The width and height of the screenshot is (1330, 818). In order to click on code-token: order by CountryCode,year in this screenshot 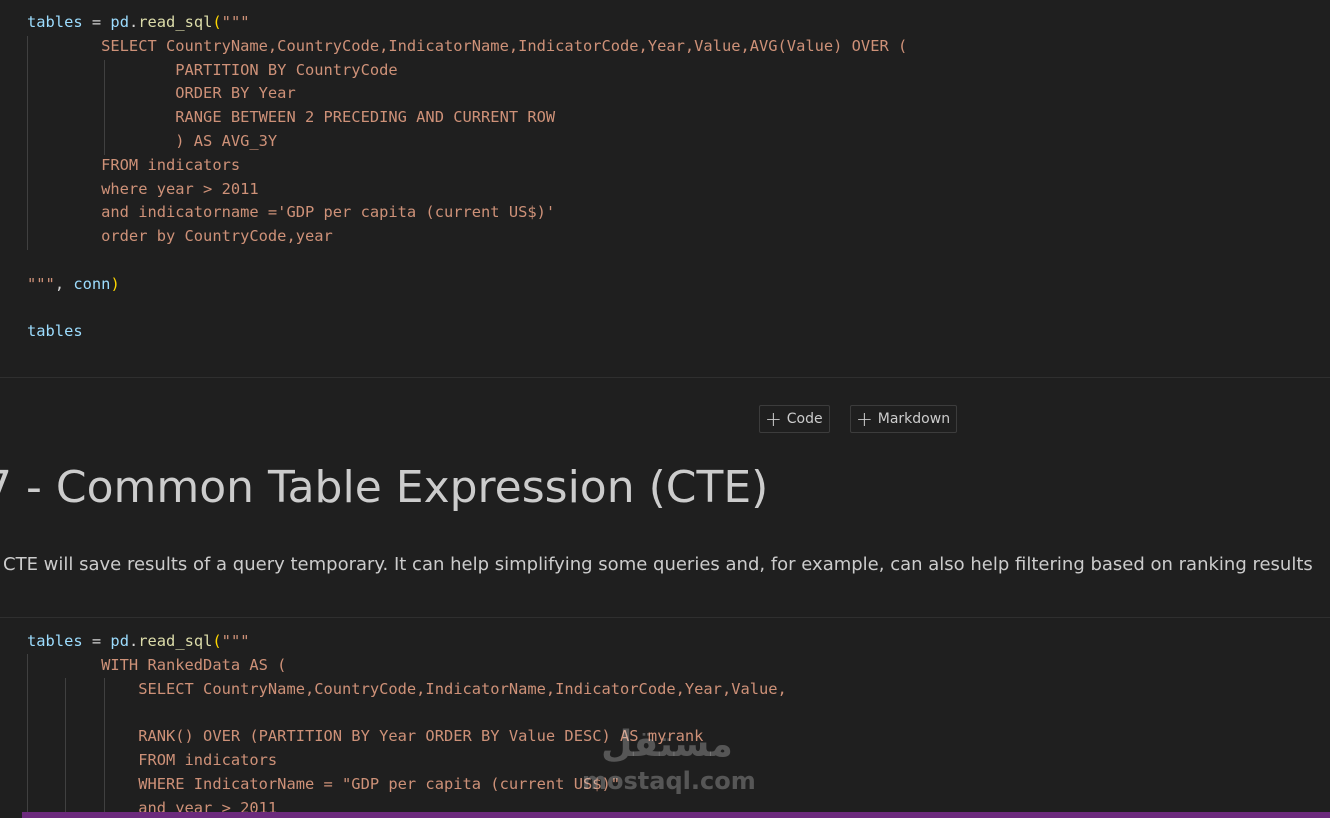, I will do `click(180, 236)`.